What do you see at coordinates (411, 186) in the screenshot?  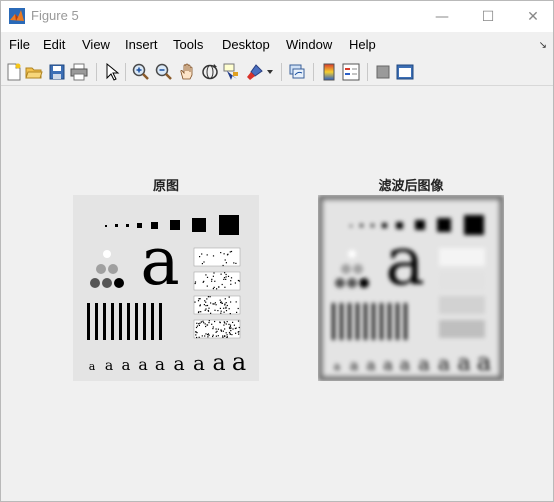 I see `right-axis-title: 滤波后图像` at bounding box center [411, 186].